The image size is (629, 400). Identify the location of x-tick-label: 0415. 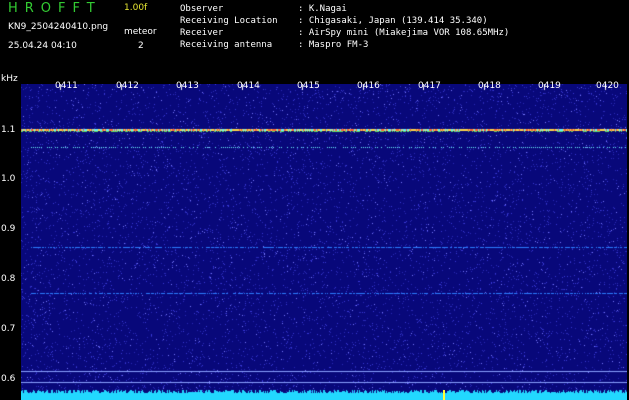
(308, 86).